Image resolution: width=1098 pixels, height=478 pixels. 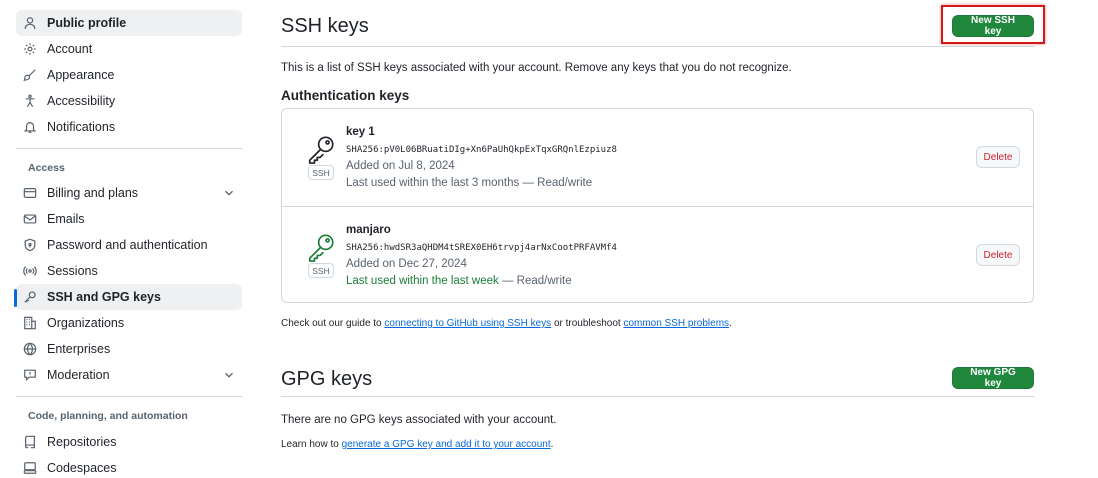 I want to click on sidebar-item-enterprises: Enterprises, so click(x=129, y=349).